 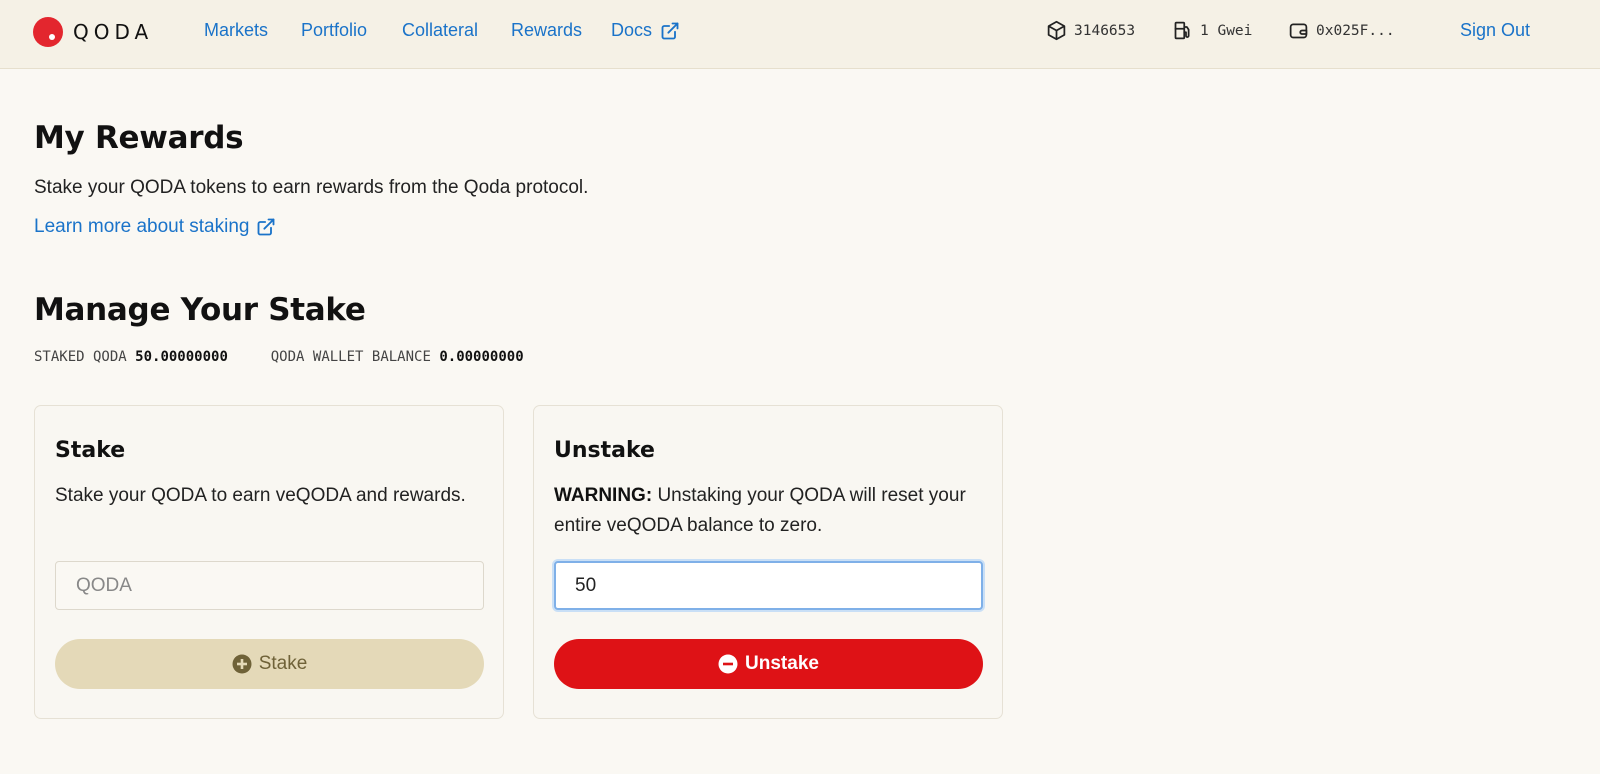 I want to click on page-title: My Rewards, so click(x=139, y=138).